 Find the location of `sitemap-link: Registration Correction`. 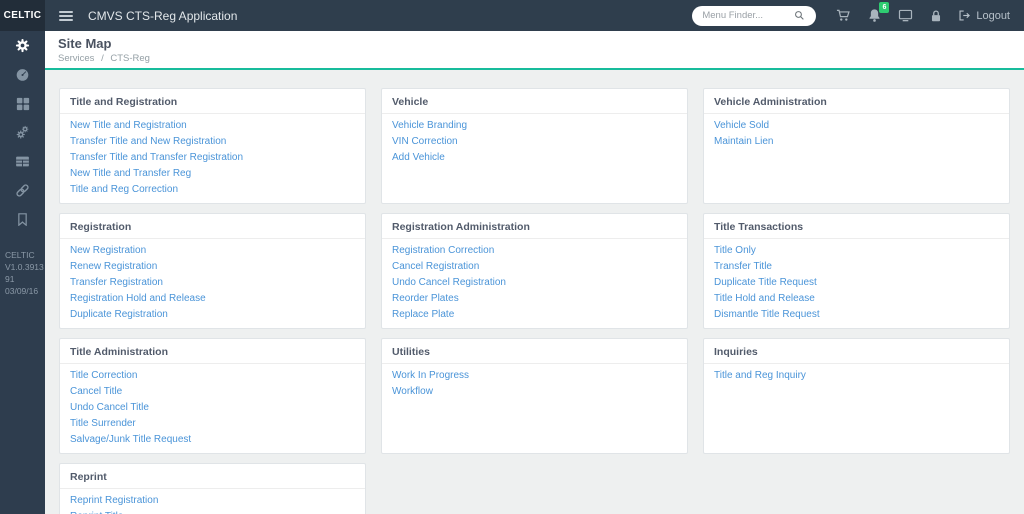

sitemap-link: Registration Correction is located at coordinates (534, 251).